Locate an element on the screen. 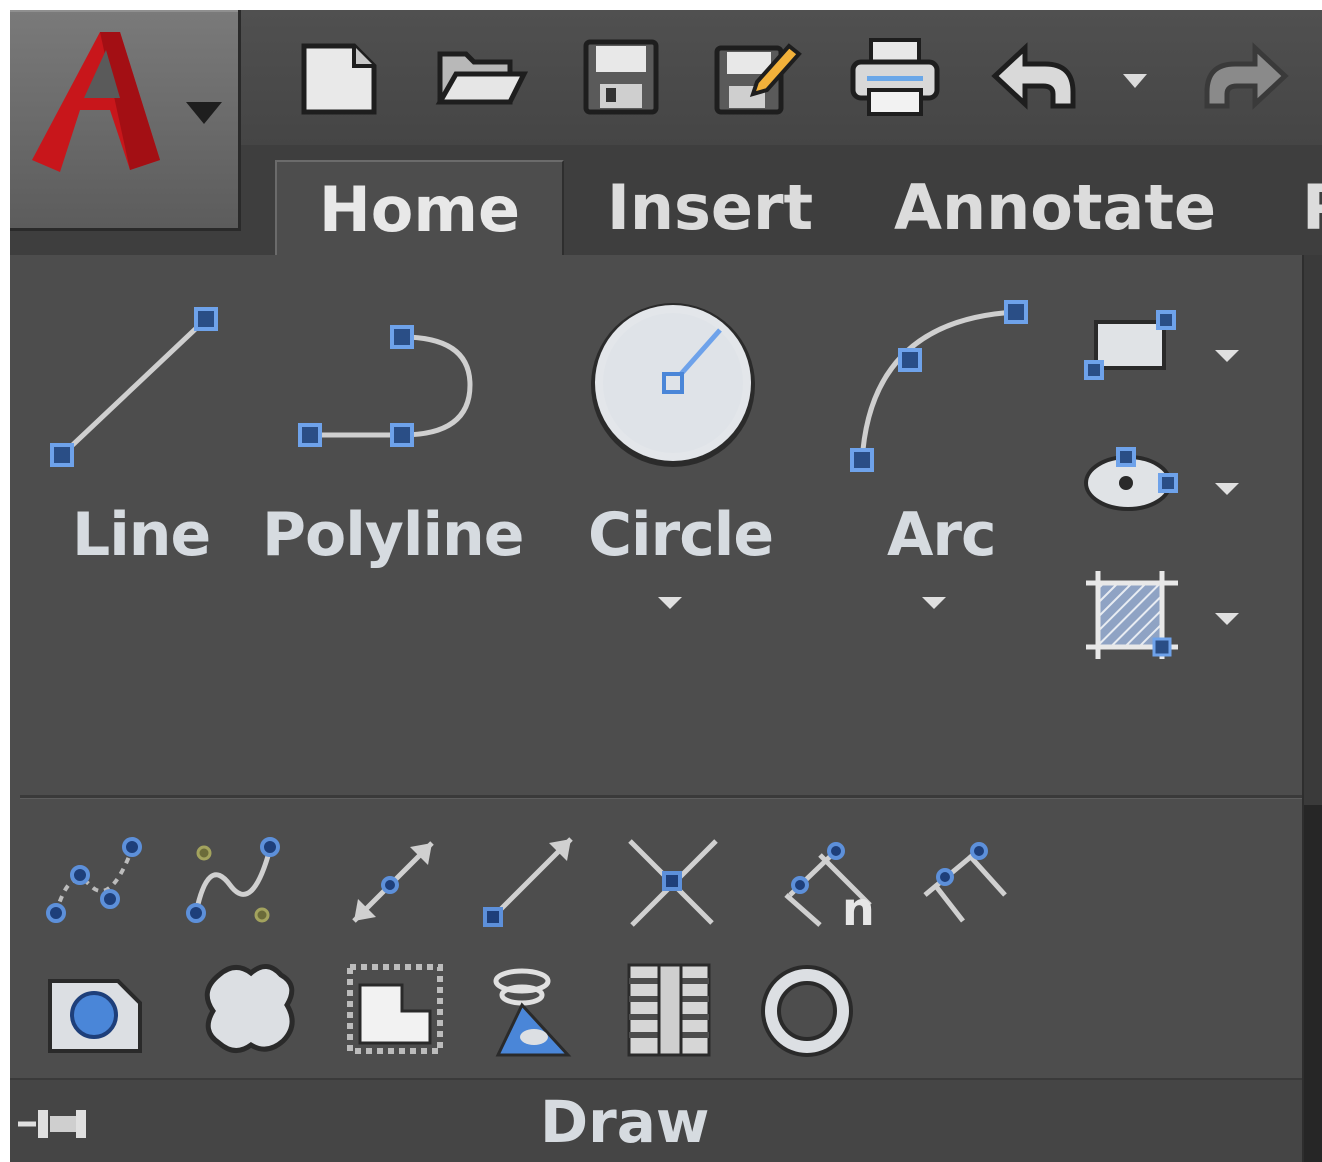 This screenshot has height=1162, width=1322. line-button is located at coordinates (140, 385).